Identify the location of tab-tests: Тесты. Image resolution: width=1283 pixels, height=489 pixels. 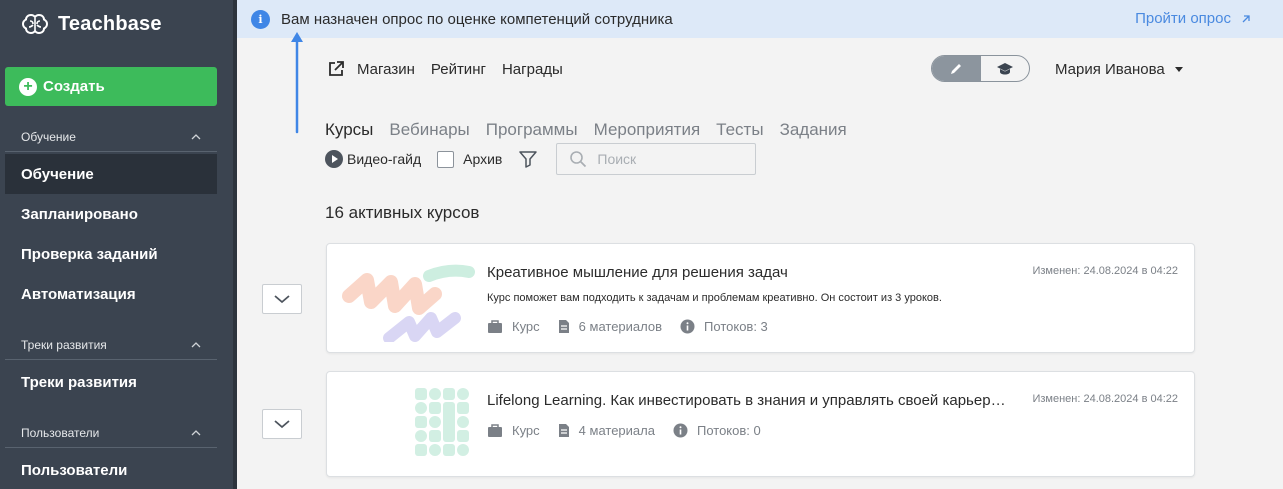
(739, 130).